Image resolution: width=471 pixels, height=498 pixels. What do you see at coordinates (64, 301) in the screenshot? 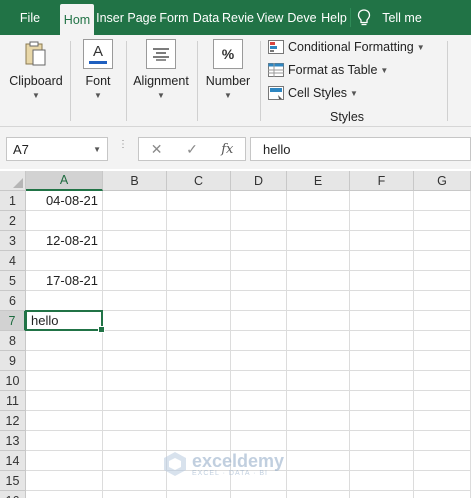
I see `cell-a6` at bounding box center [64, 301].